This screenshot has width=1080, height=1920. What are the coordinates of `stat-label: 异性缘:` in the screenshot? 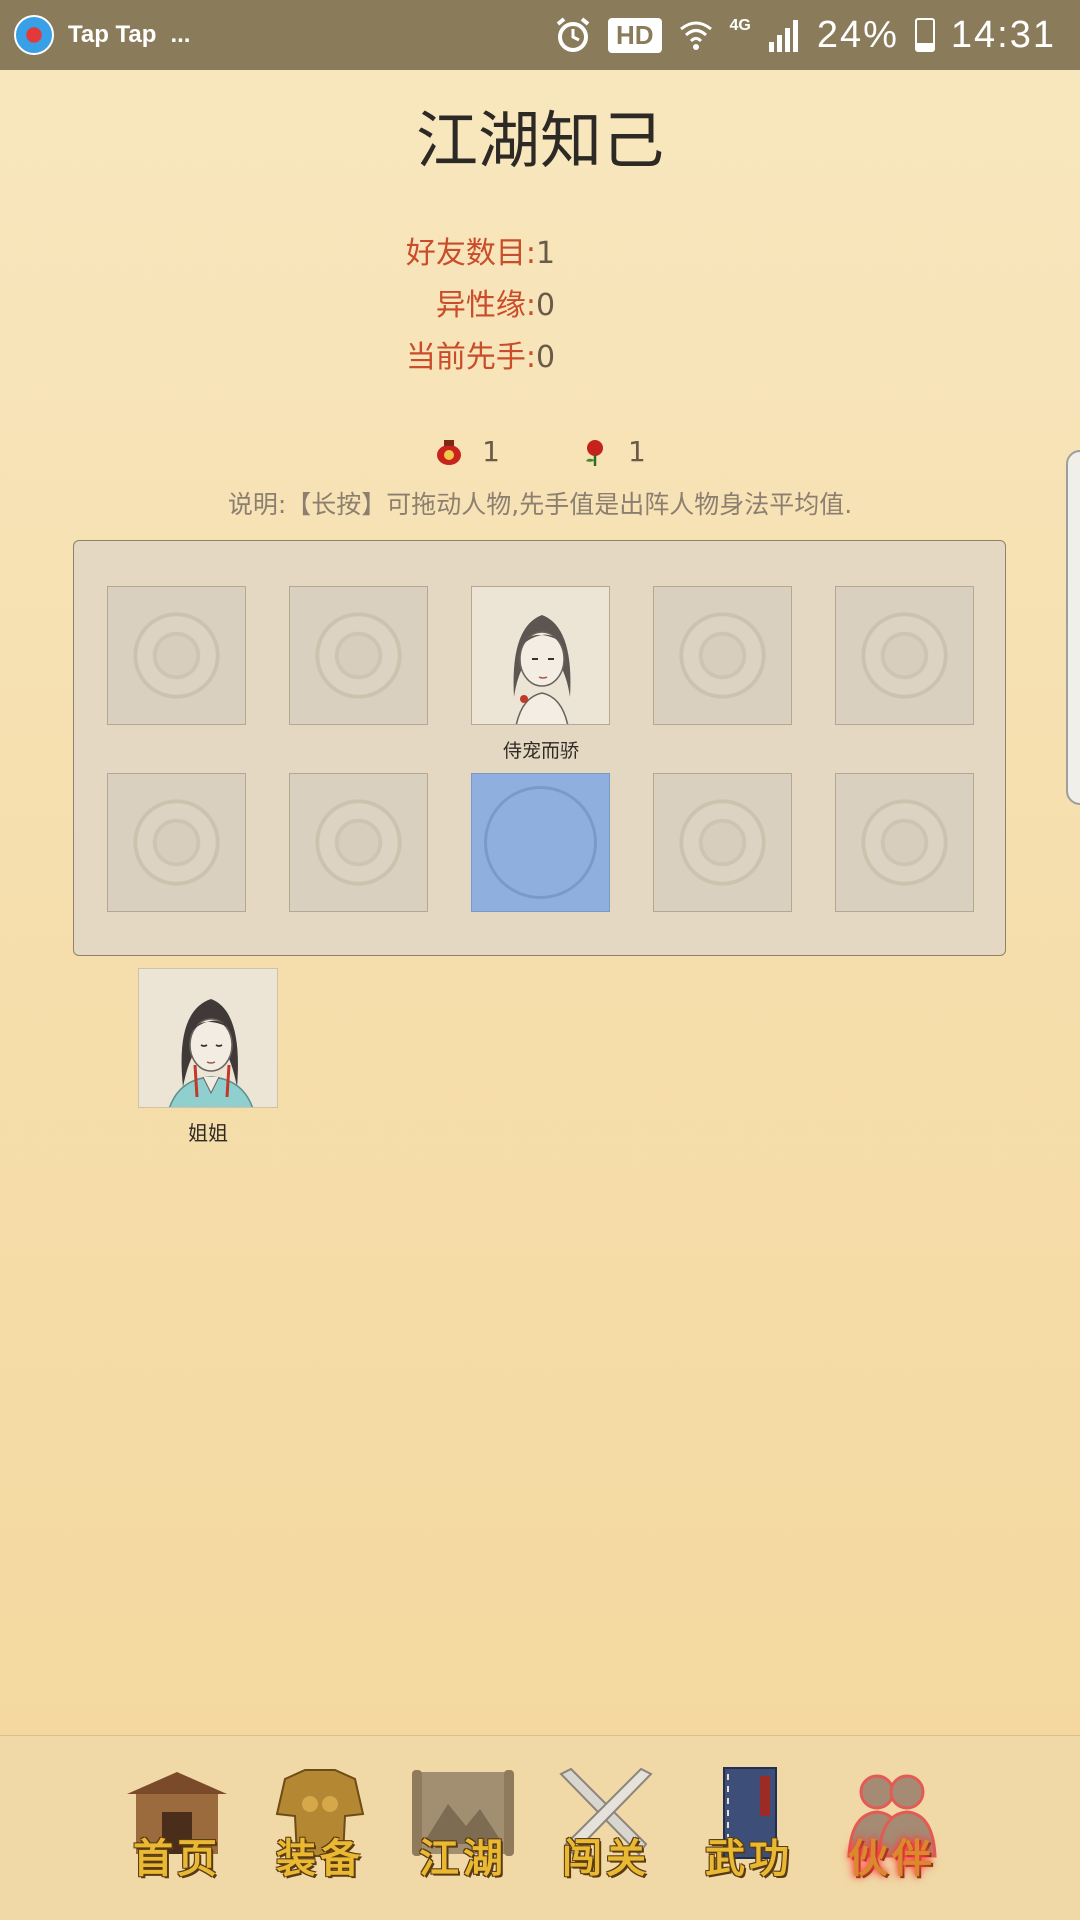 It's located at (485, 305).